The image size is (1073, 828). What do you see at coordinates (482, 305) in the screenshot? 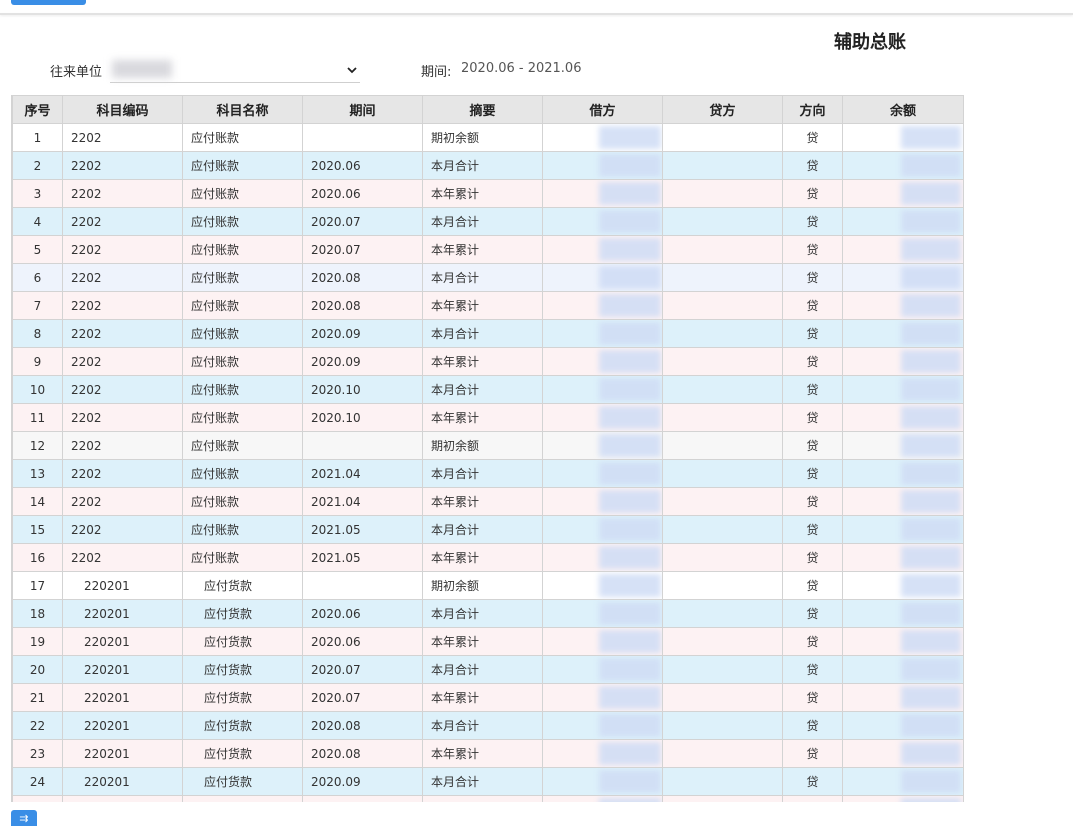
I see `cell-summary: 本年累计` at bounding box center [482, 305].